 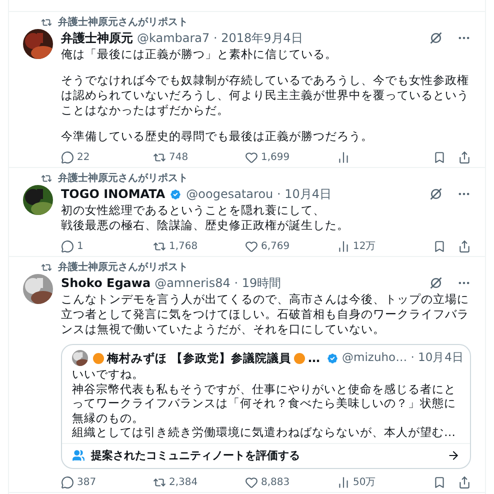 I want to click on count: 748, so click(x=178, y=157).